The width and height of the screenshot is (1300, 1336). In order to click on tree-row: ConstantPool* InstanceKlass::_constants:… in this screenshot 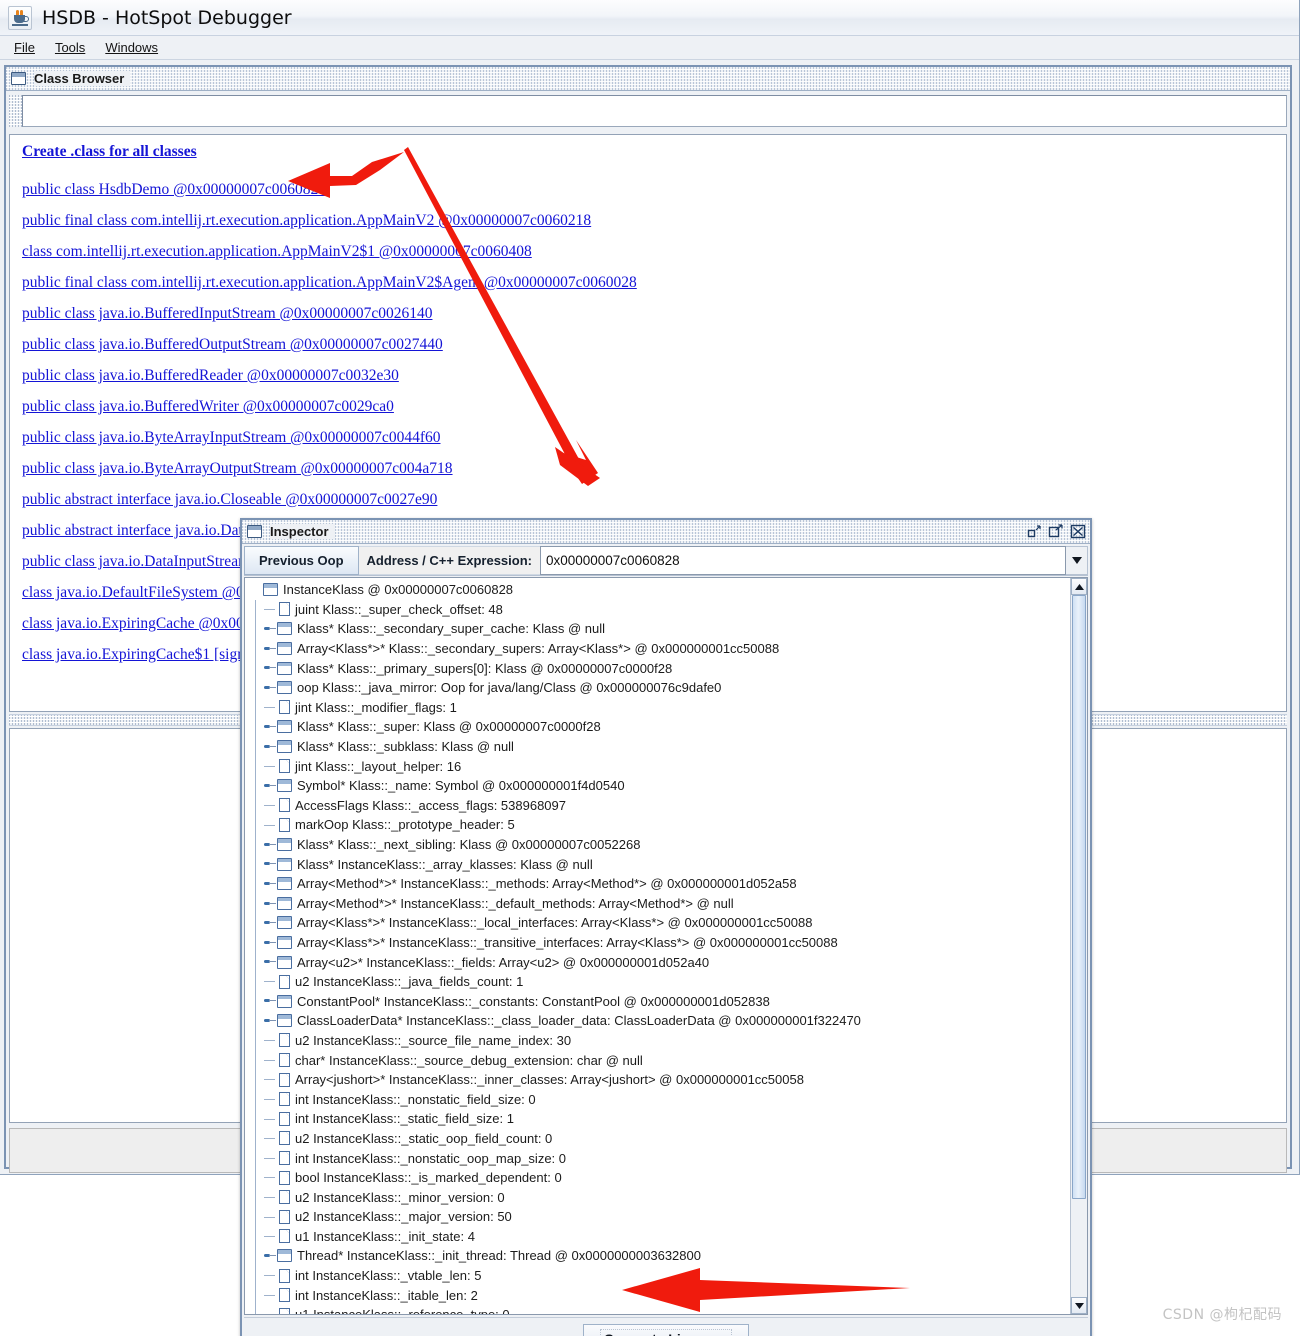, I will do `click(659, 1001)`.